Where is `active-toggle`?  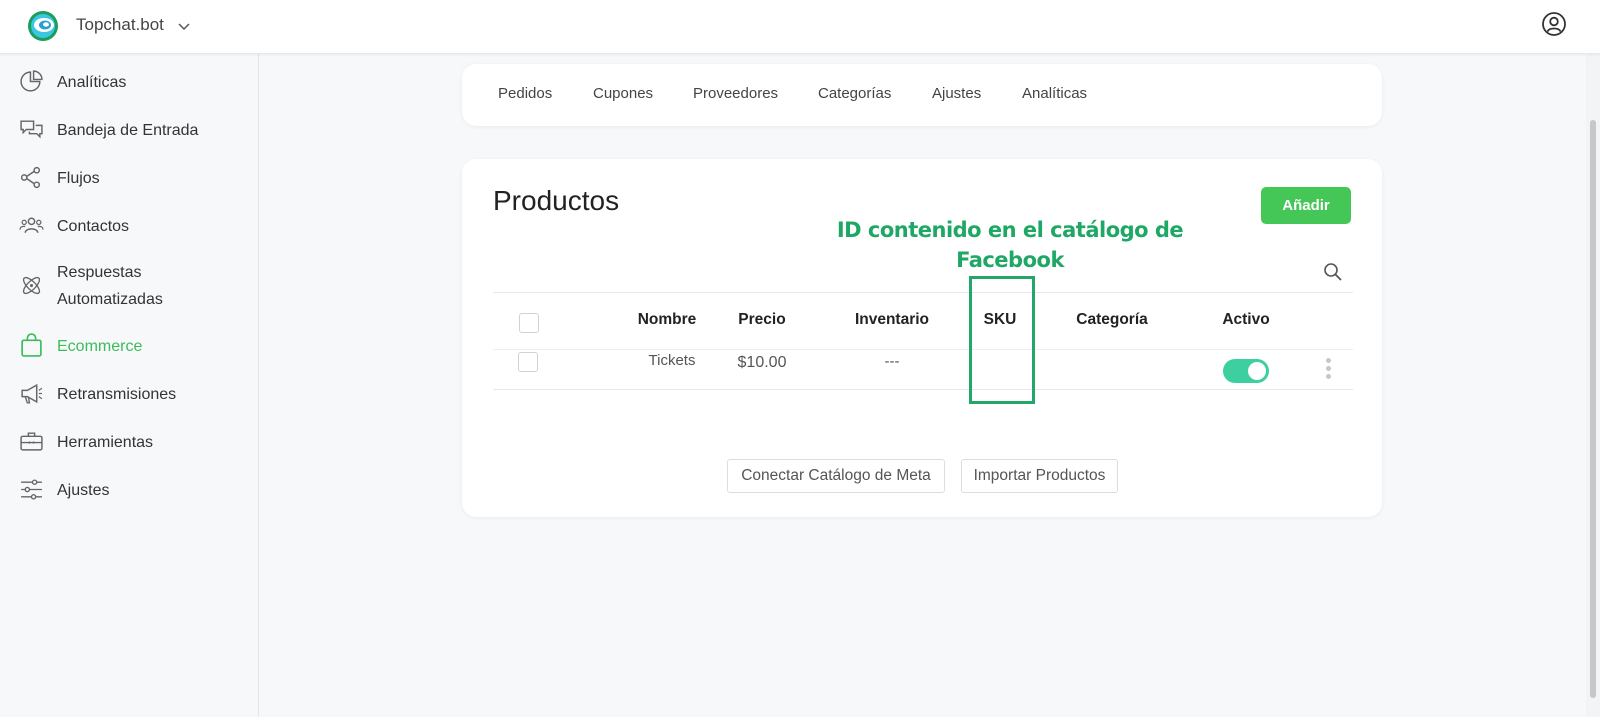 active-toggle is located at coordinates (1246, 371).